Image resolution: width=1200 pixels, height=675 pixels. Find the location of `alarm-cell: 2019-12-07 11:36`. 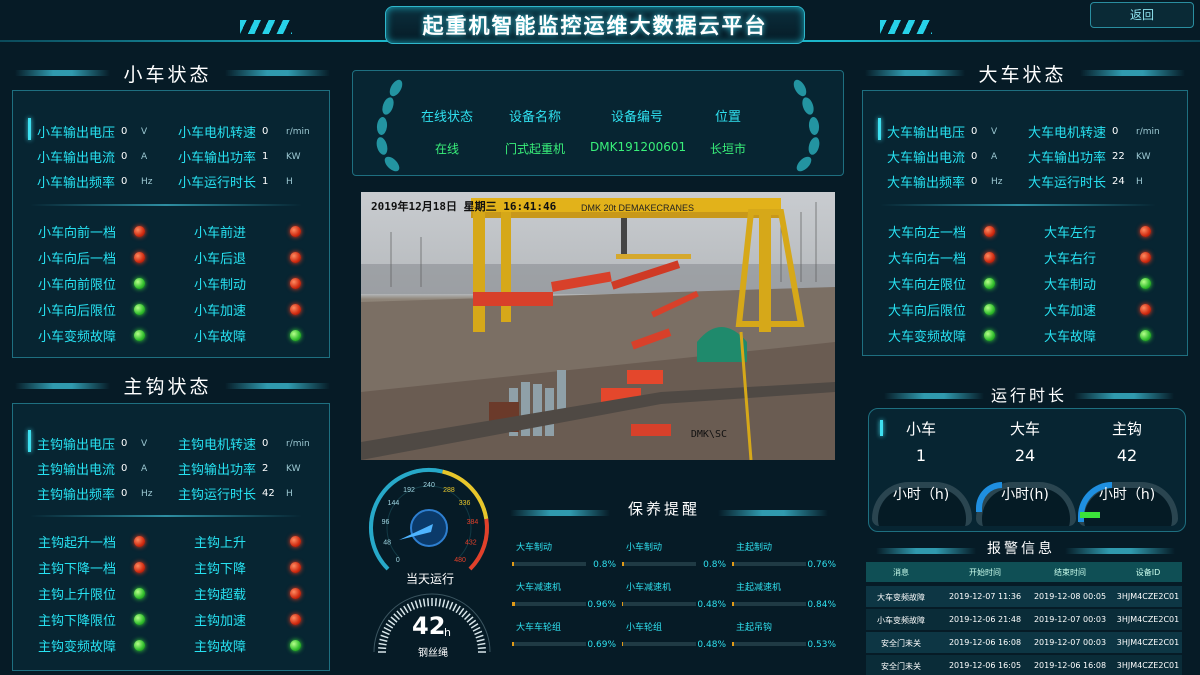

alarm-cell: 2019-12-07 11:36 is located at coordinates (985, 596).